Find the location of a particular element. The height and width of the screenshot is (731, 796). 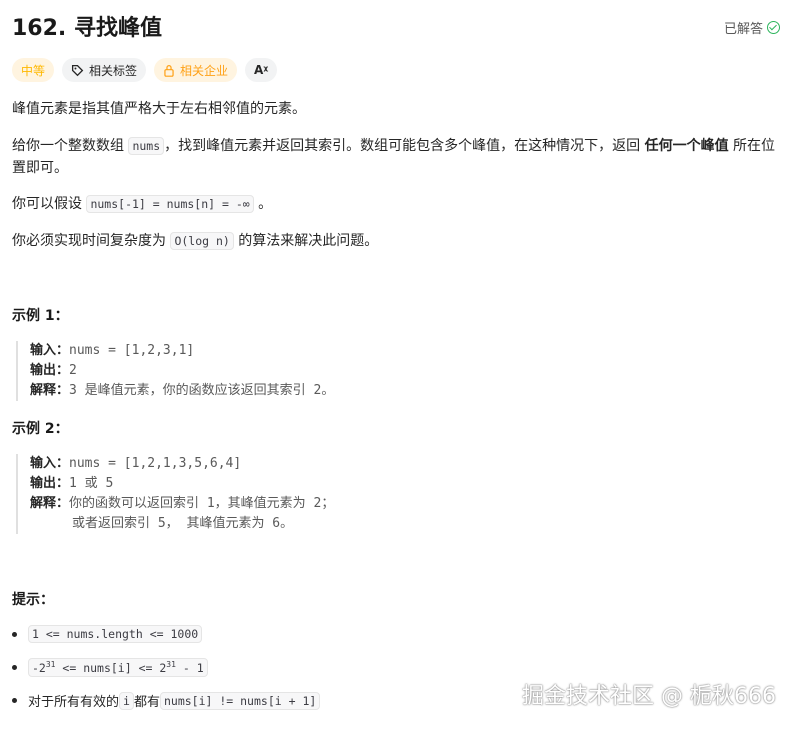

related-topics-label: 相关标签 is located at coordinates (113, 70).